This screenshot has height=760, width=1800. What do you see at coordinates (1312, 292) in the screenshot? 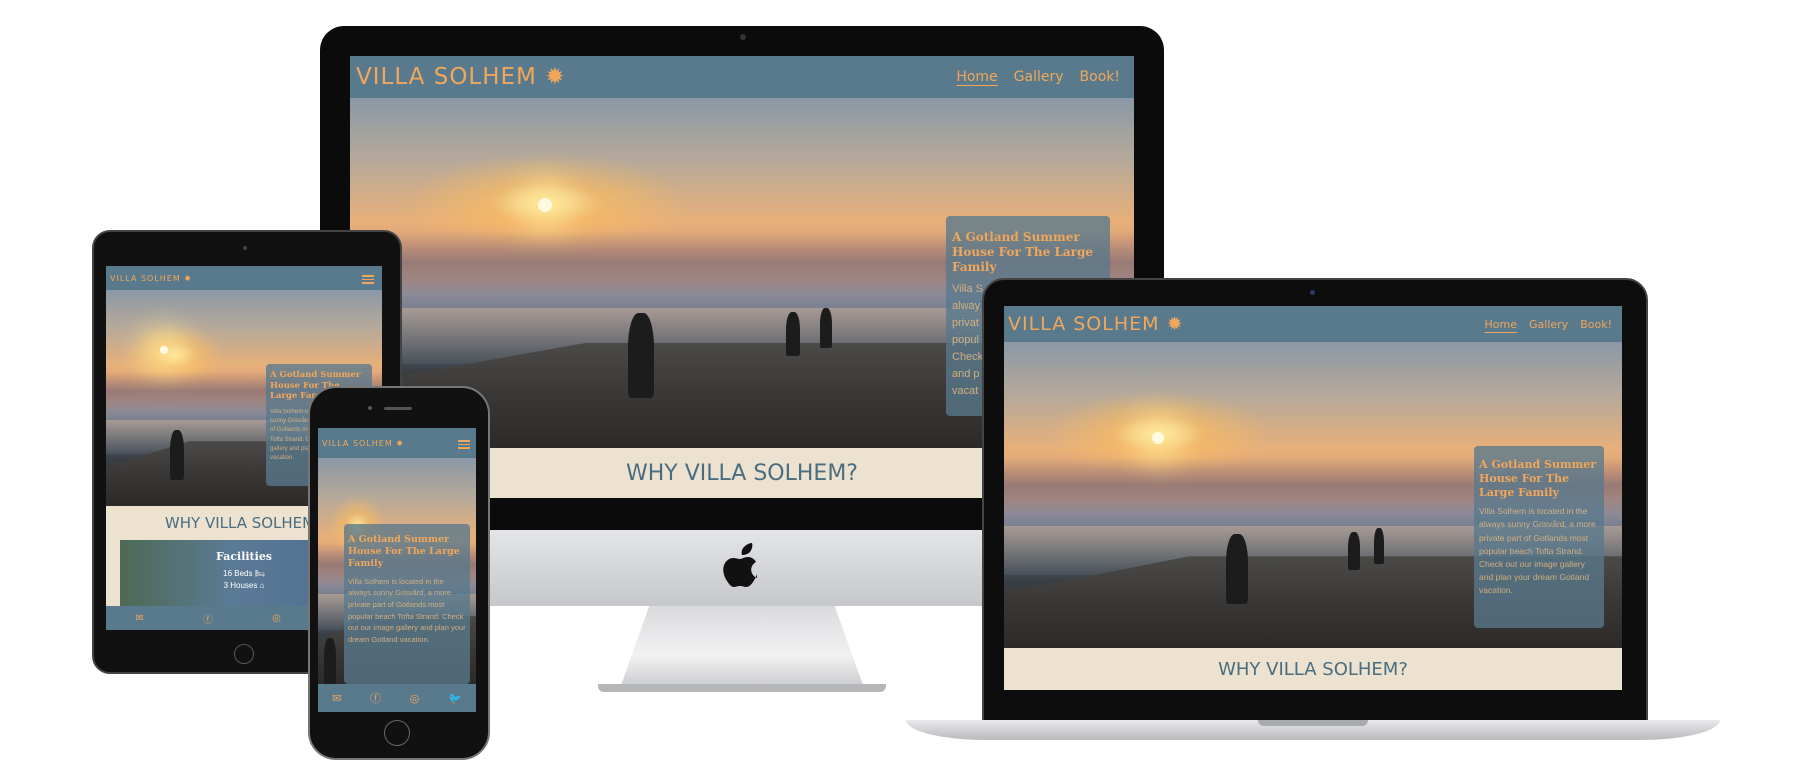
I see `laptop-camera` at bounding box center [1312, 292].